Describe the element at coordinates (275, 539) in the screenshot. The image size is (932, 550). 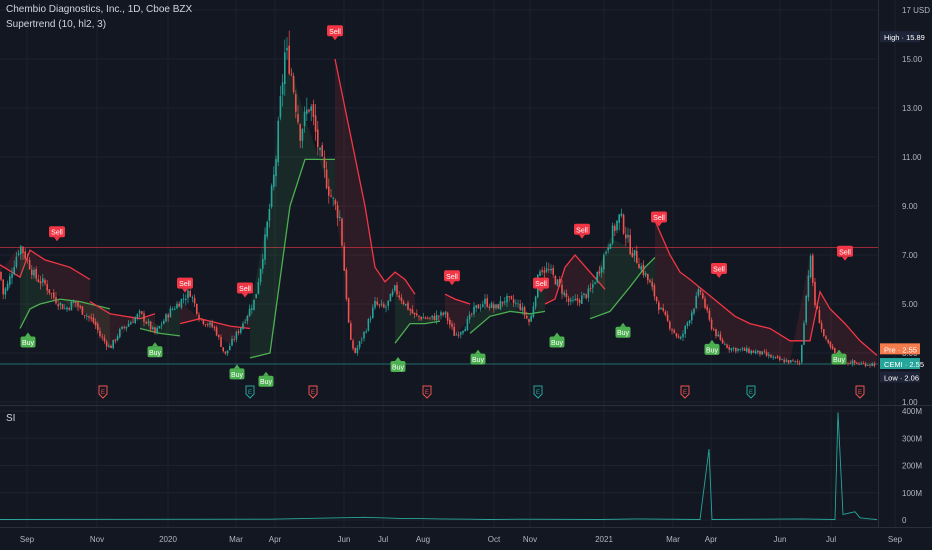
I see `x-tick-label: Apr` at that location.